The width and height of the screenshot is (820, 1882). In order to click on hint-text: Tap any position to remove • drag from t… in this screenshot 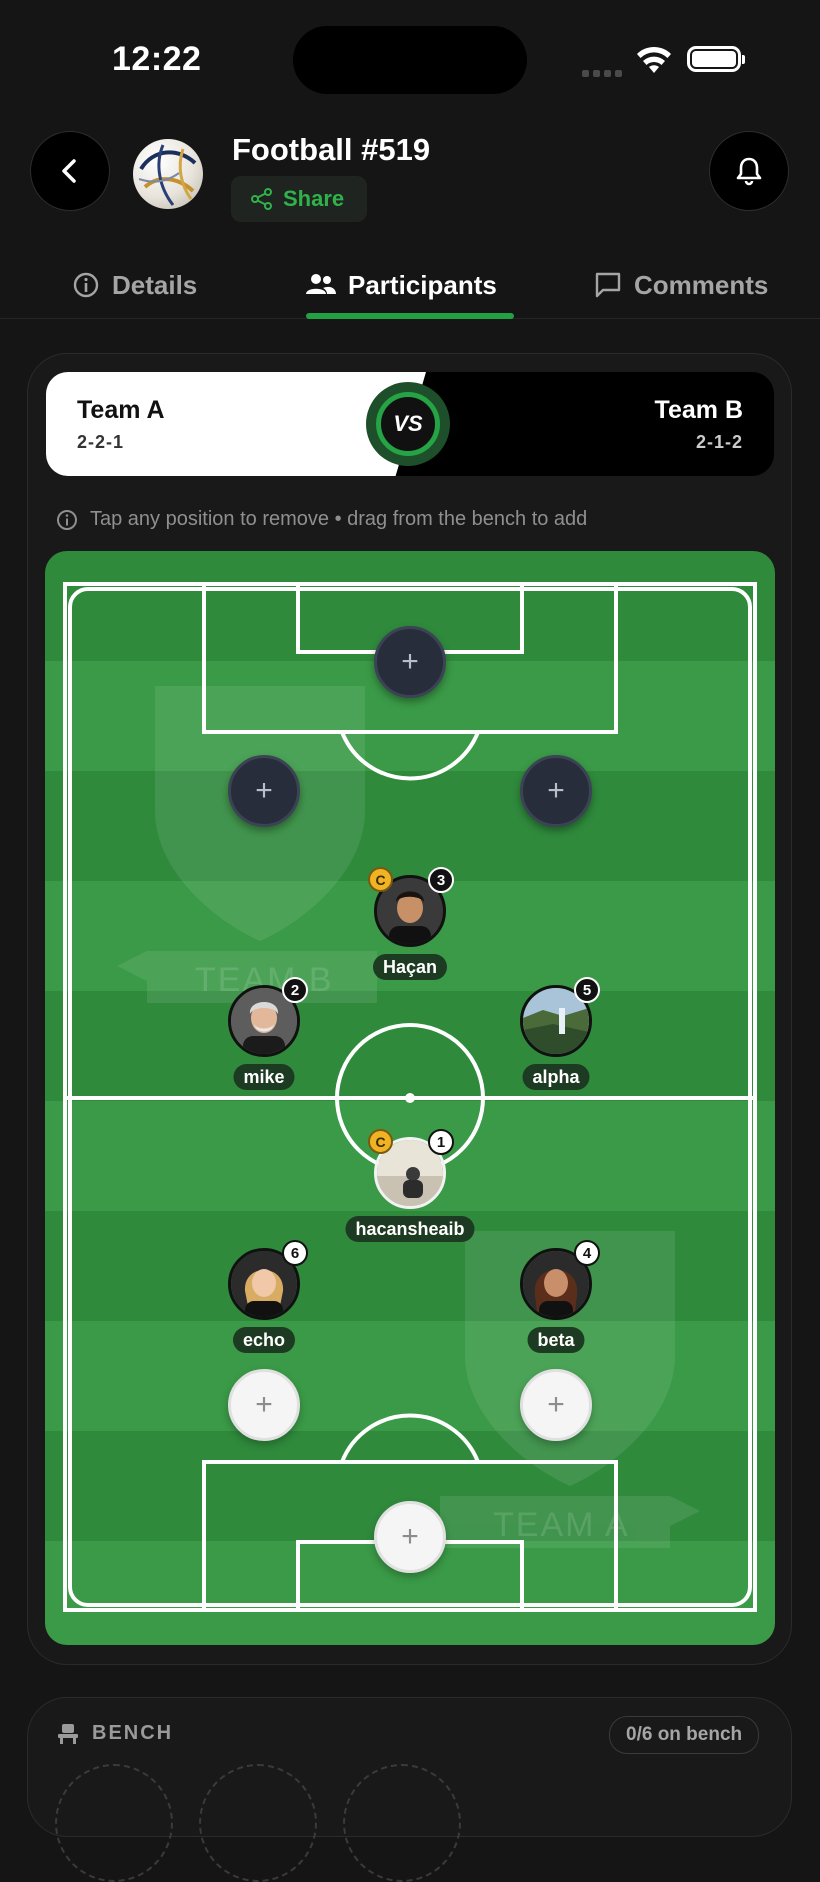, I will do `click(321, 519)`.